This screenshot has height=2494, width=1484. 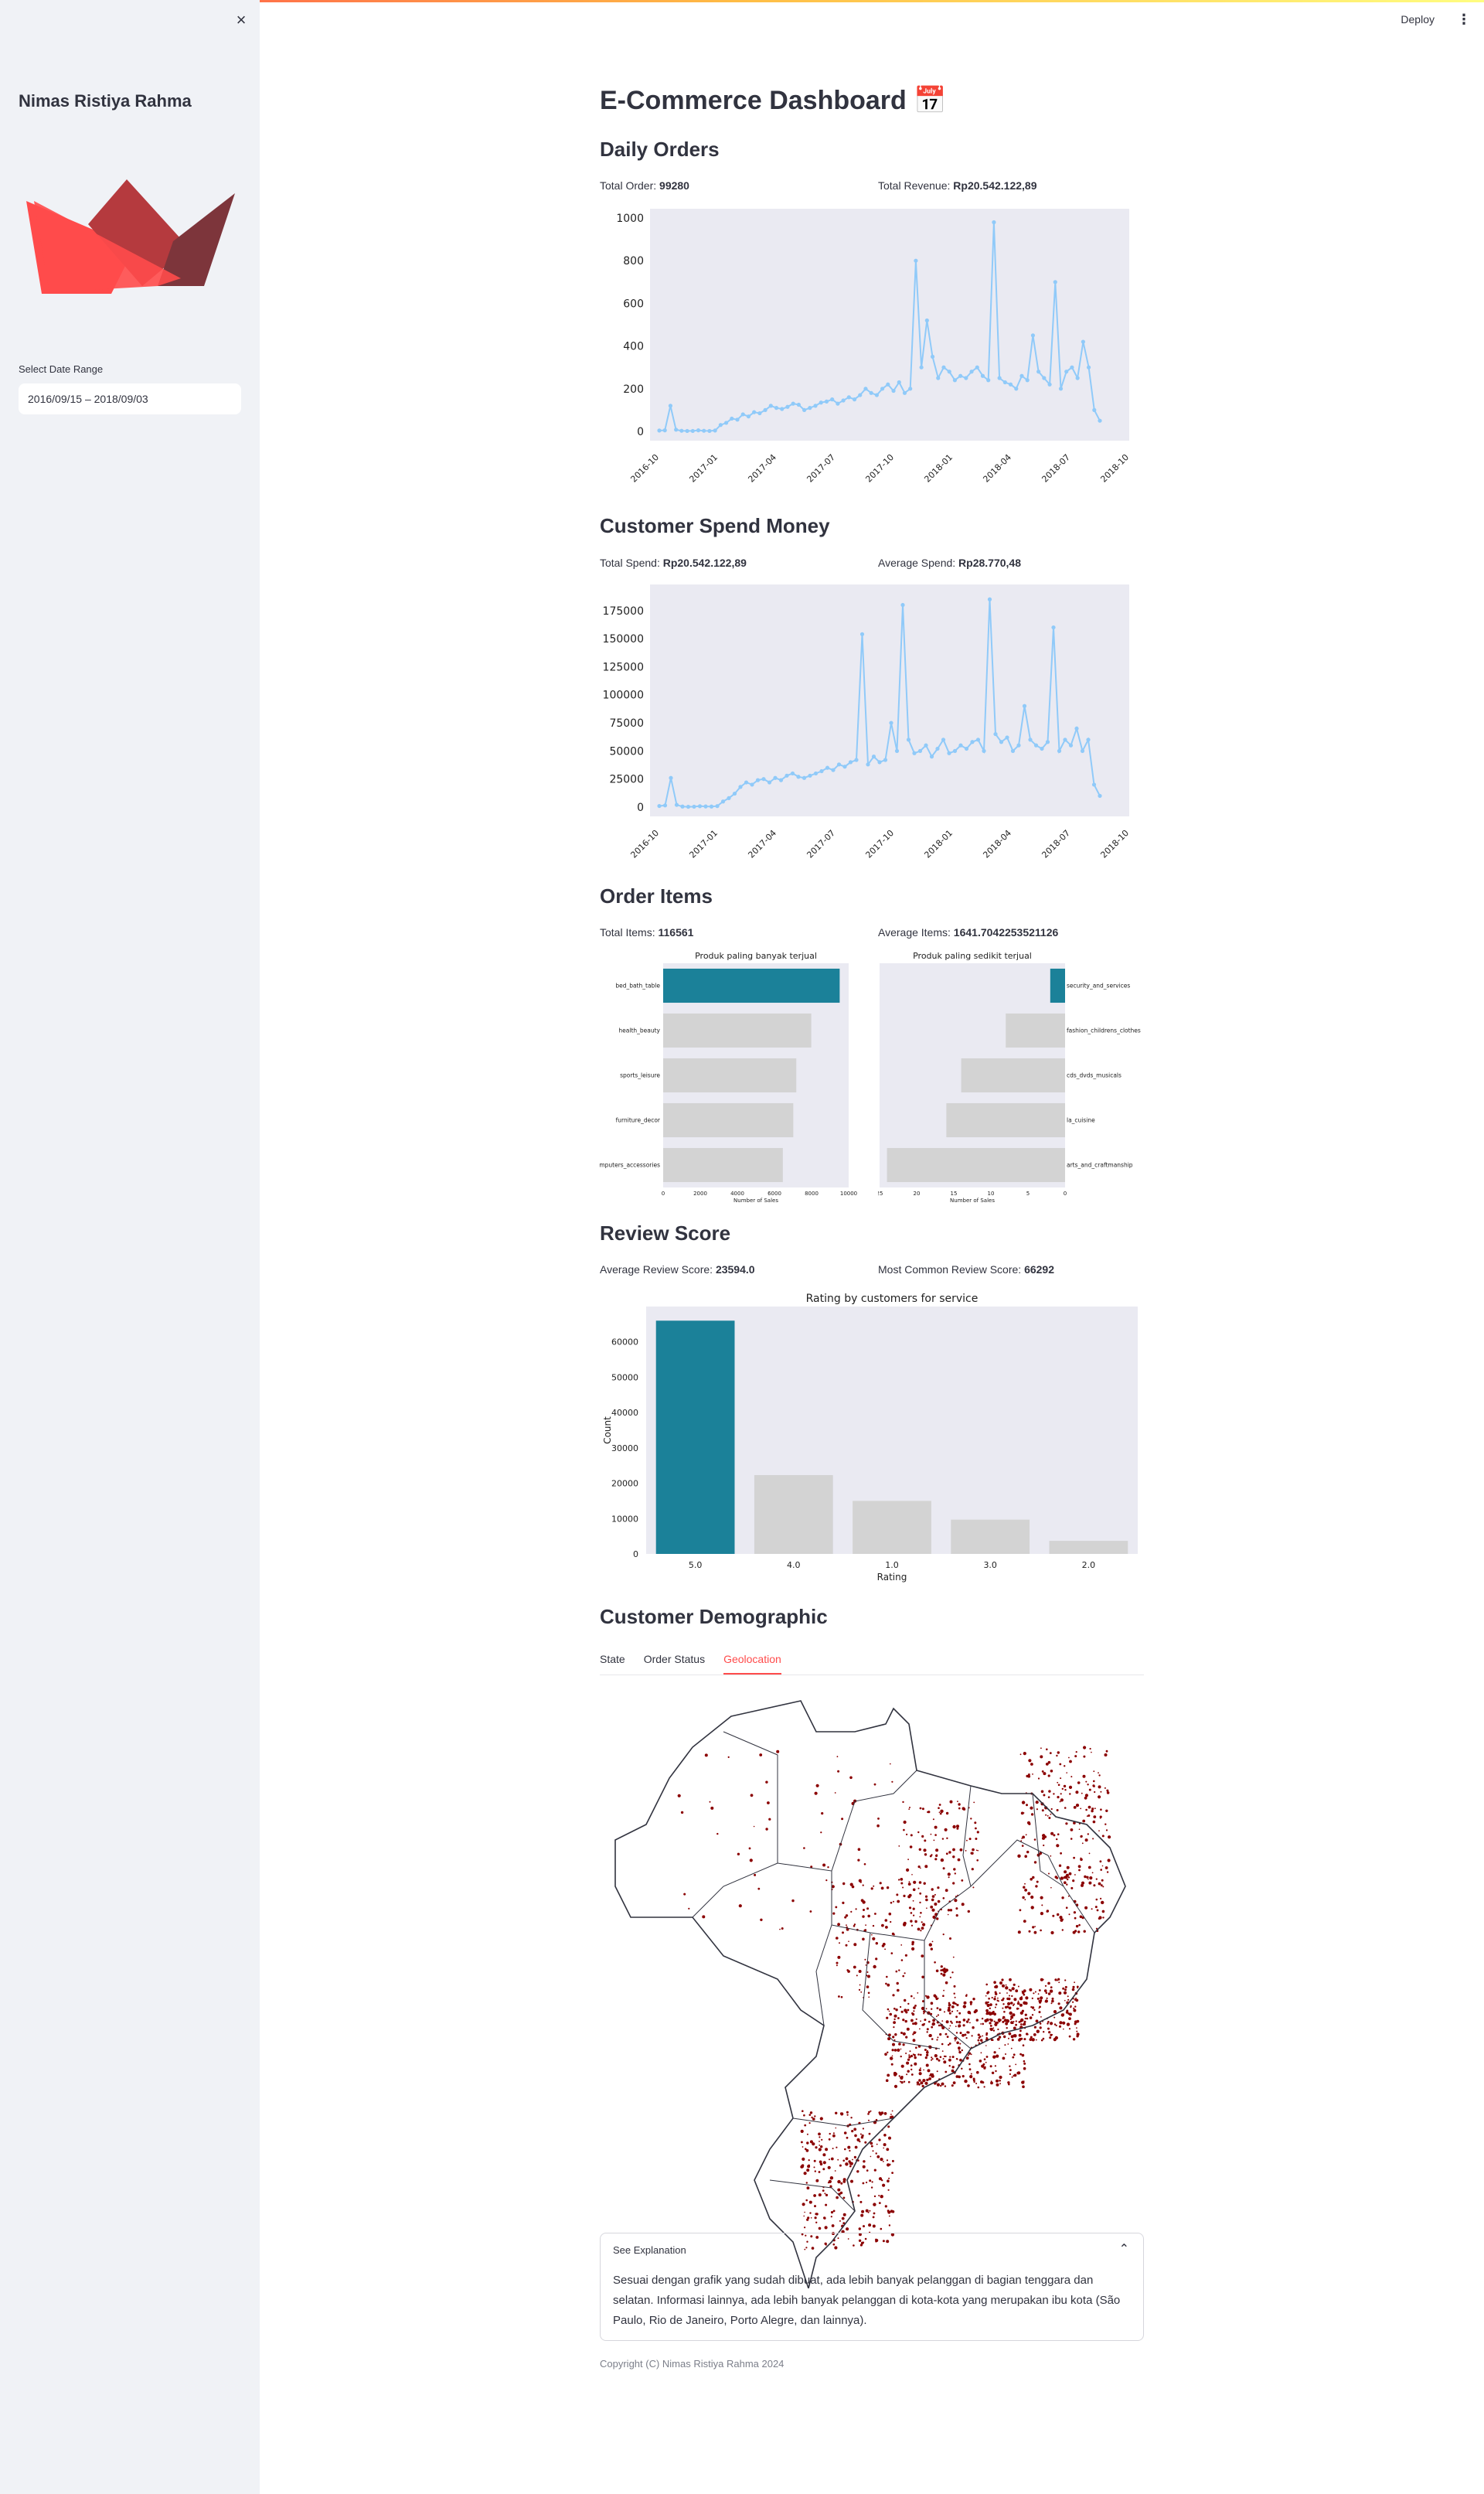 I want to click on x-tick-label: 2017-04, so click(x=762, y=468).